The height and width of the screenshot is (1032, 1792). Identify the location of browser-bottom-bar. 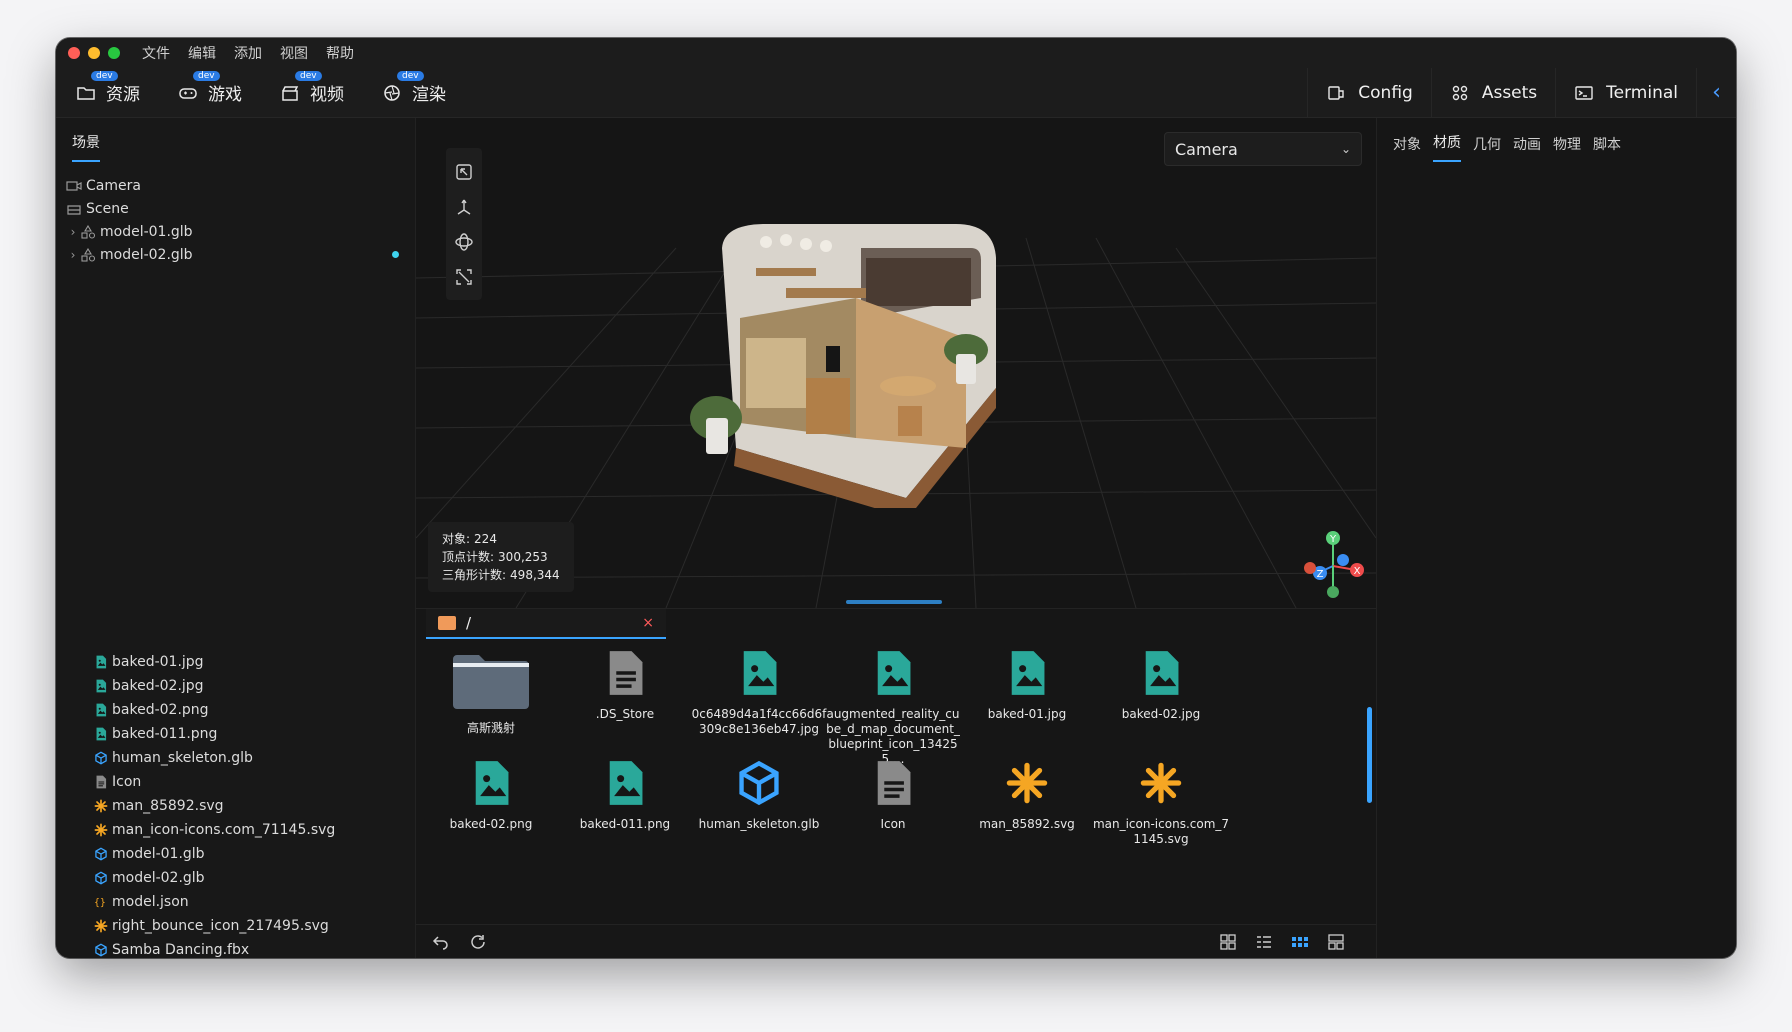
(896, 941).